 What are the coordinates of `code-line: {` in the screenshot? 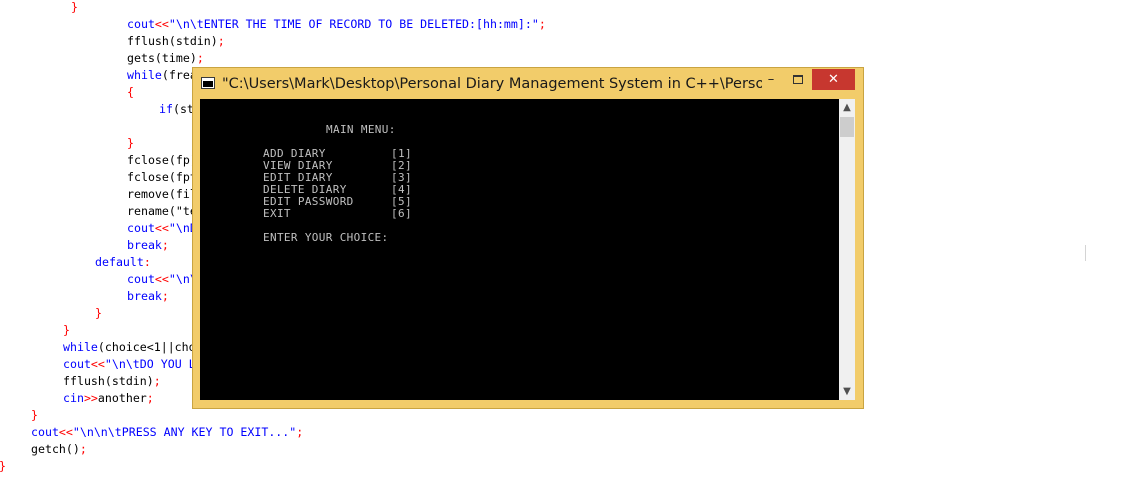 It's located at (130, 92).